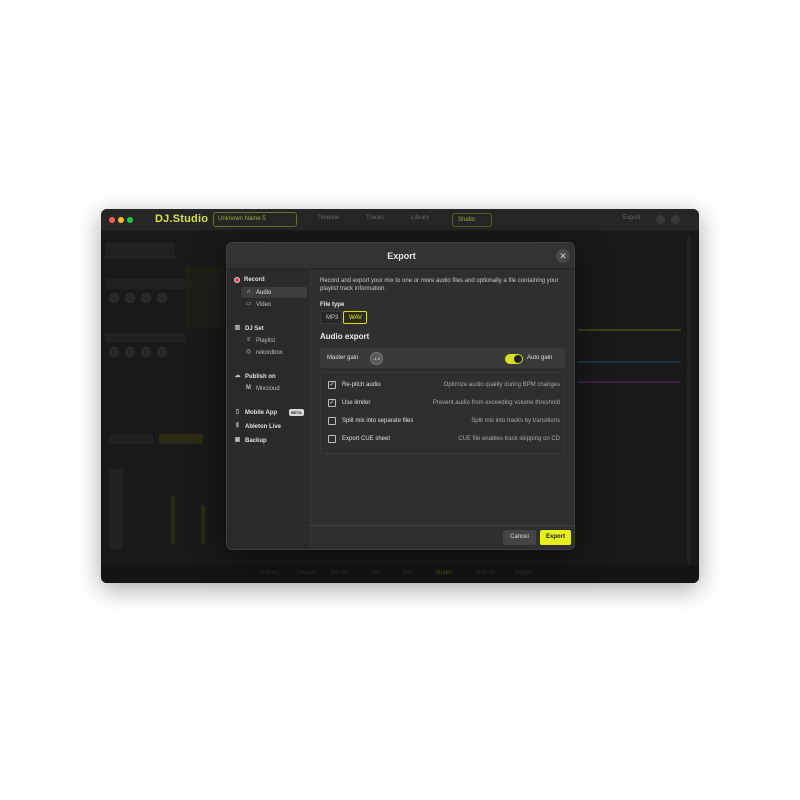 This screenshot has width=800, height=800. I want to click on archive-icon: ▣, so click(237, 440).